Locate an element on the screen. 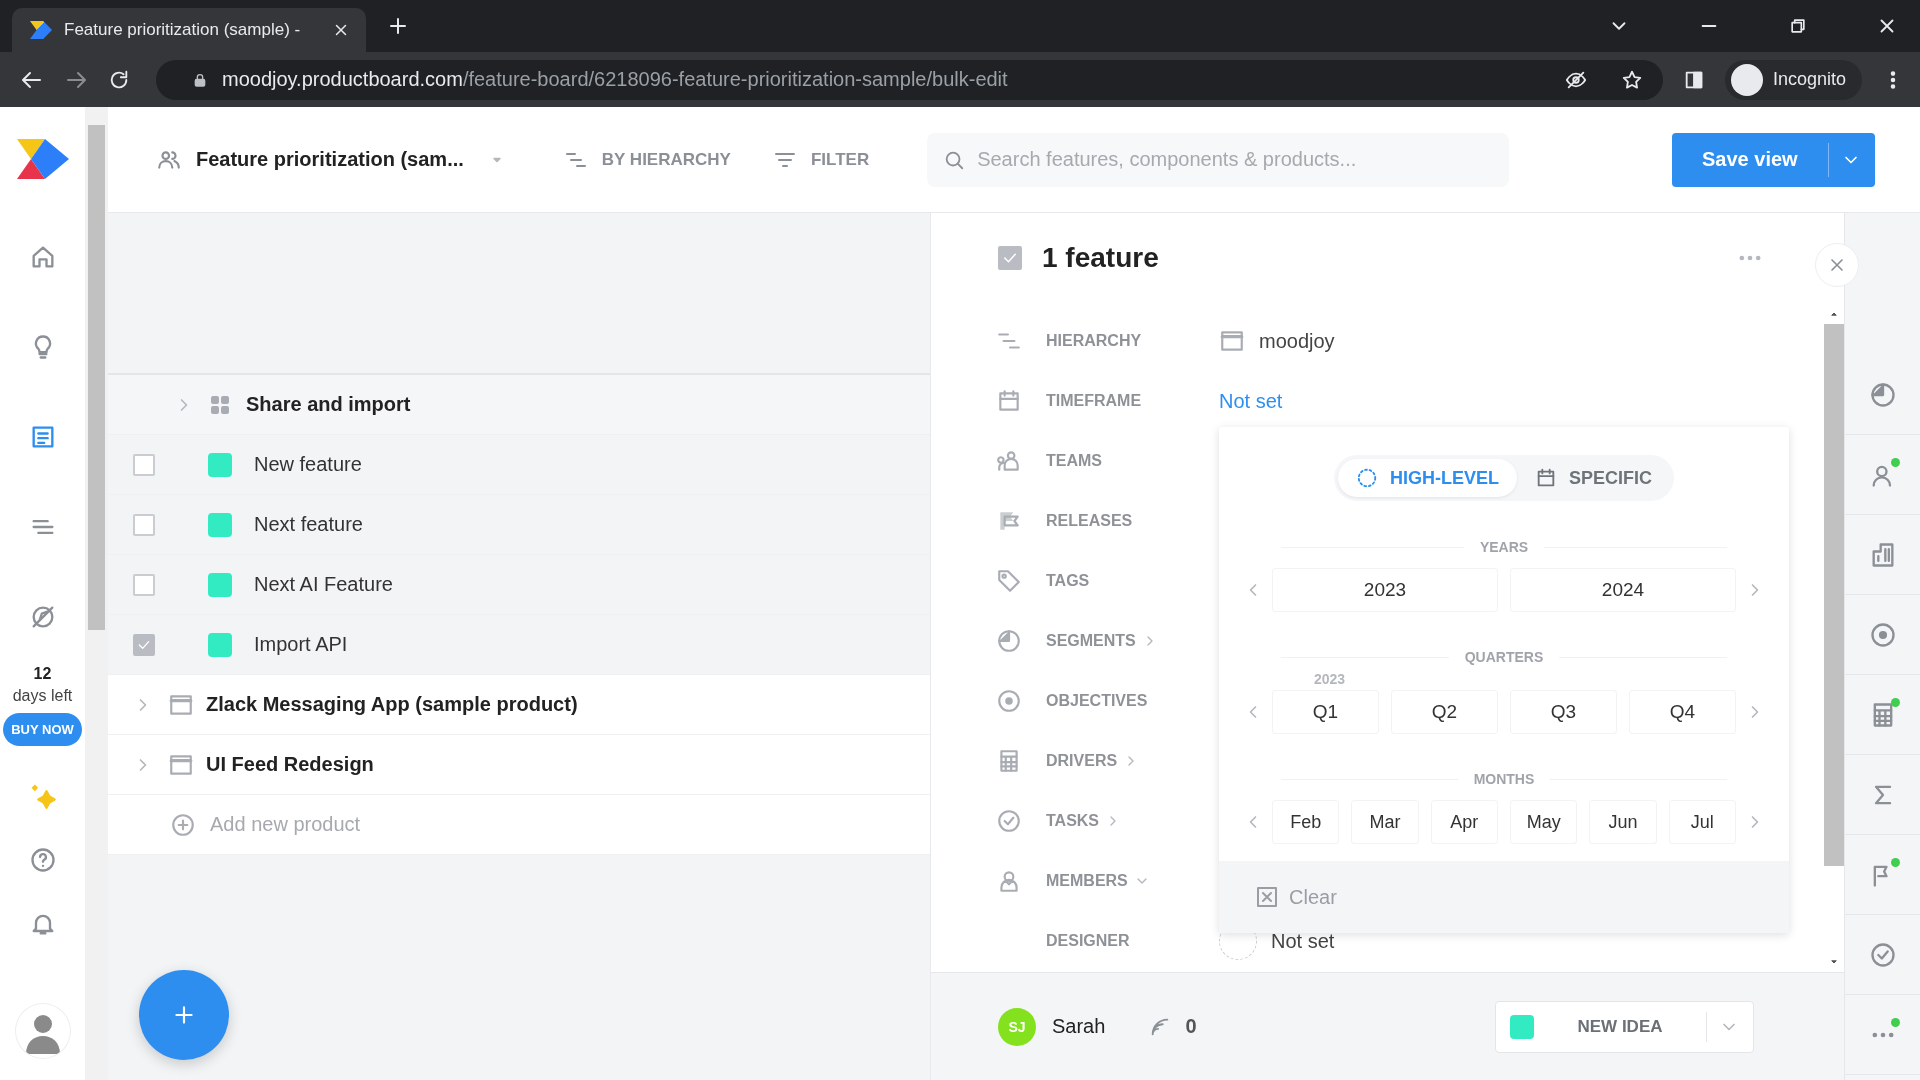 This screenshot has height=1080, width=1920. window-icon is located at coordinates (1232, 341).